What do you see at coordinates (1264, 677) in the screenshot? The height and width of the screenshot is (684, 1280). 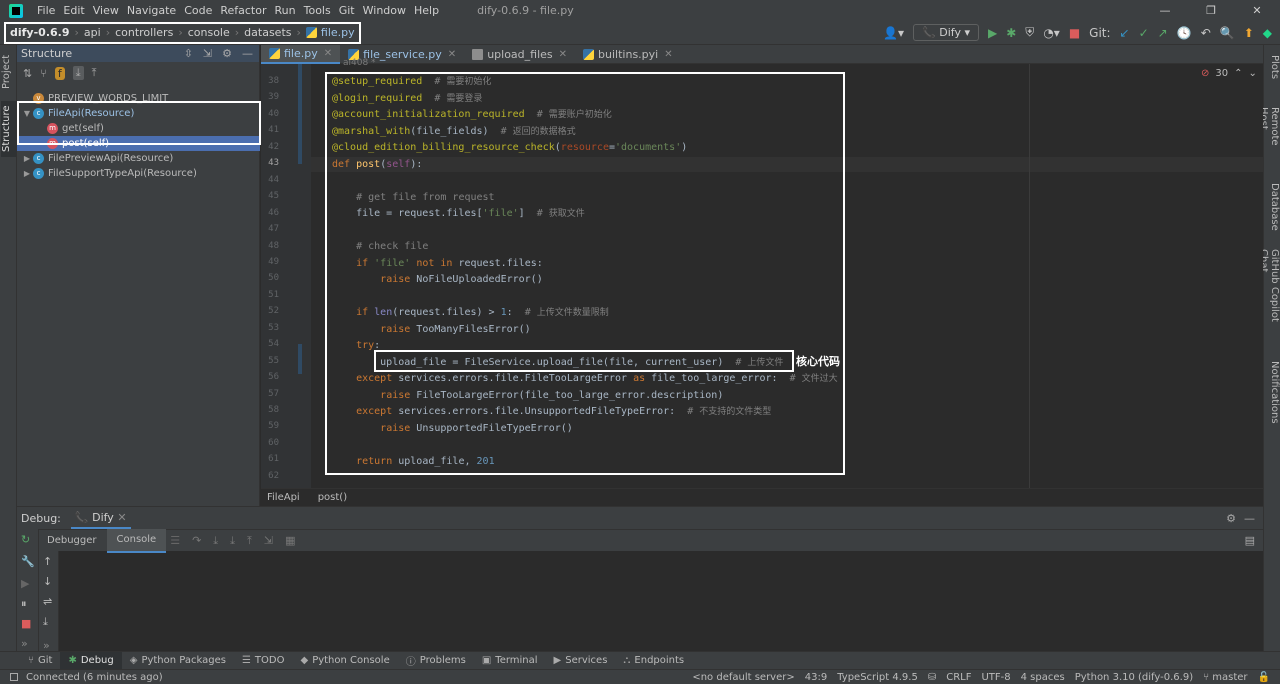 I see `status-lock-icon: 🔓` at bounding box center [1264, 677].